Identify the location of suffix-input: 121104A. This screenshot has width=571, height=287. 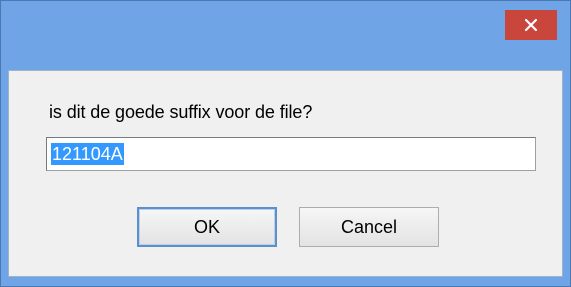
(291, 154).